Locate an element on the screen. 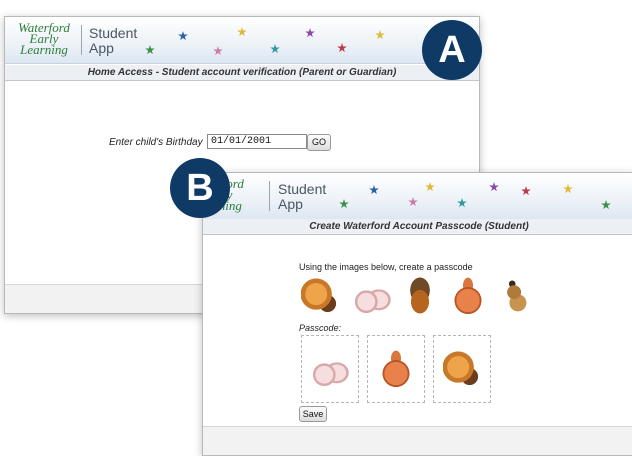 This screenshot has height=456, width=632. footer-bar is located at coordinates (417, 440).